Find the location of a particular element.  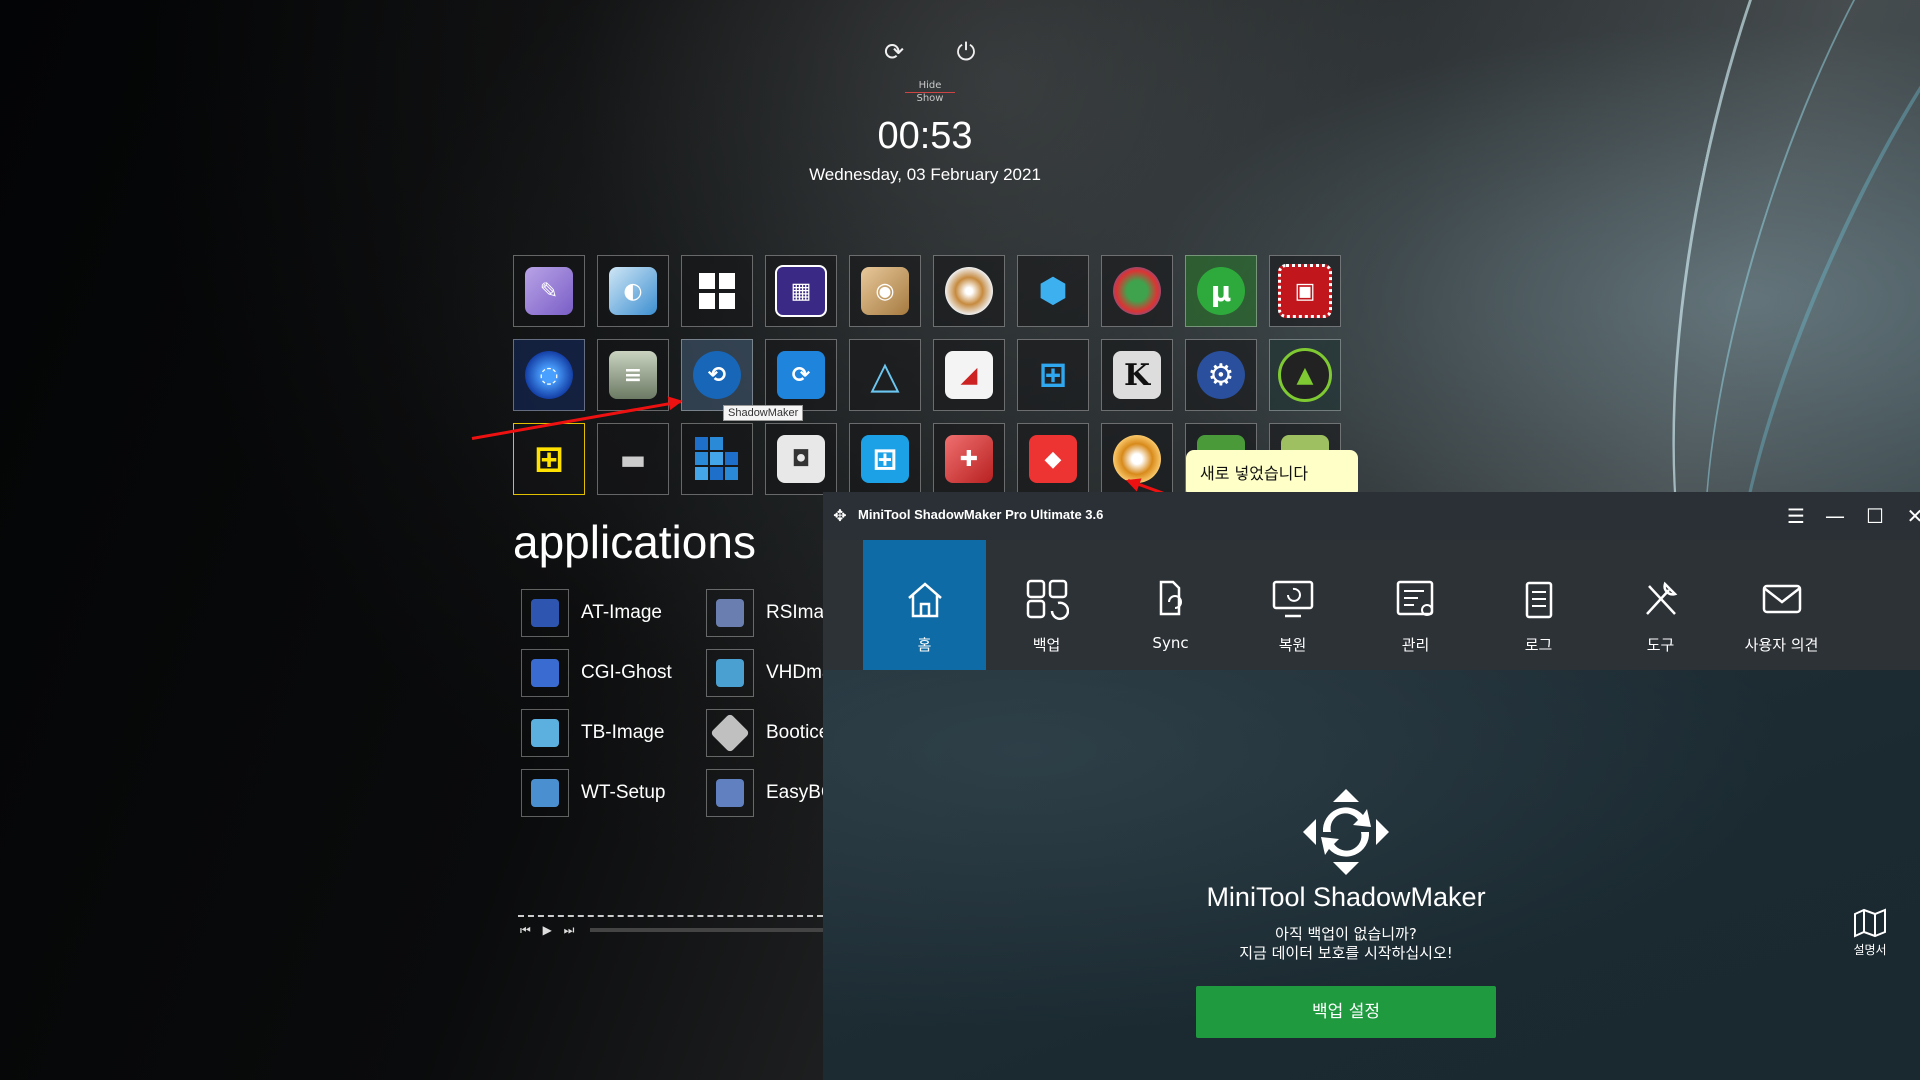

app-item: VHDma is located at coordinates (769, 673).